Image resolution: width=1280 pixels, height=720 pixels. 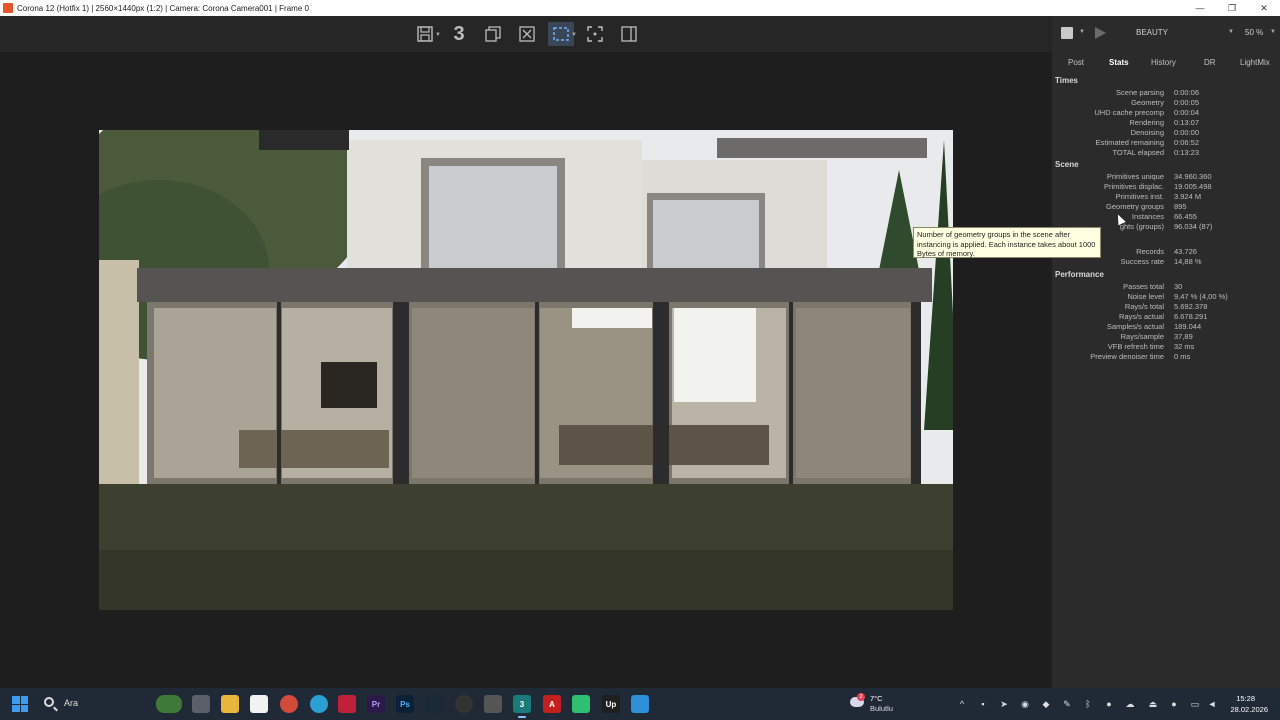 I want to click on tray-pen-icon: ✎, so click(x=1067, y=704).